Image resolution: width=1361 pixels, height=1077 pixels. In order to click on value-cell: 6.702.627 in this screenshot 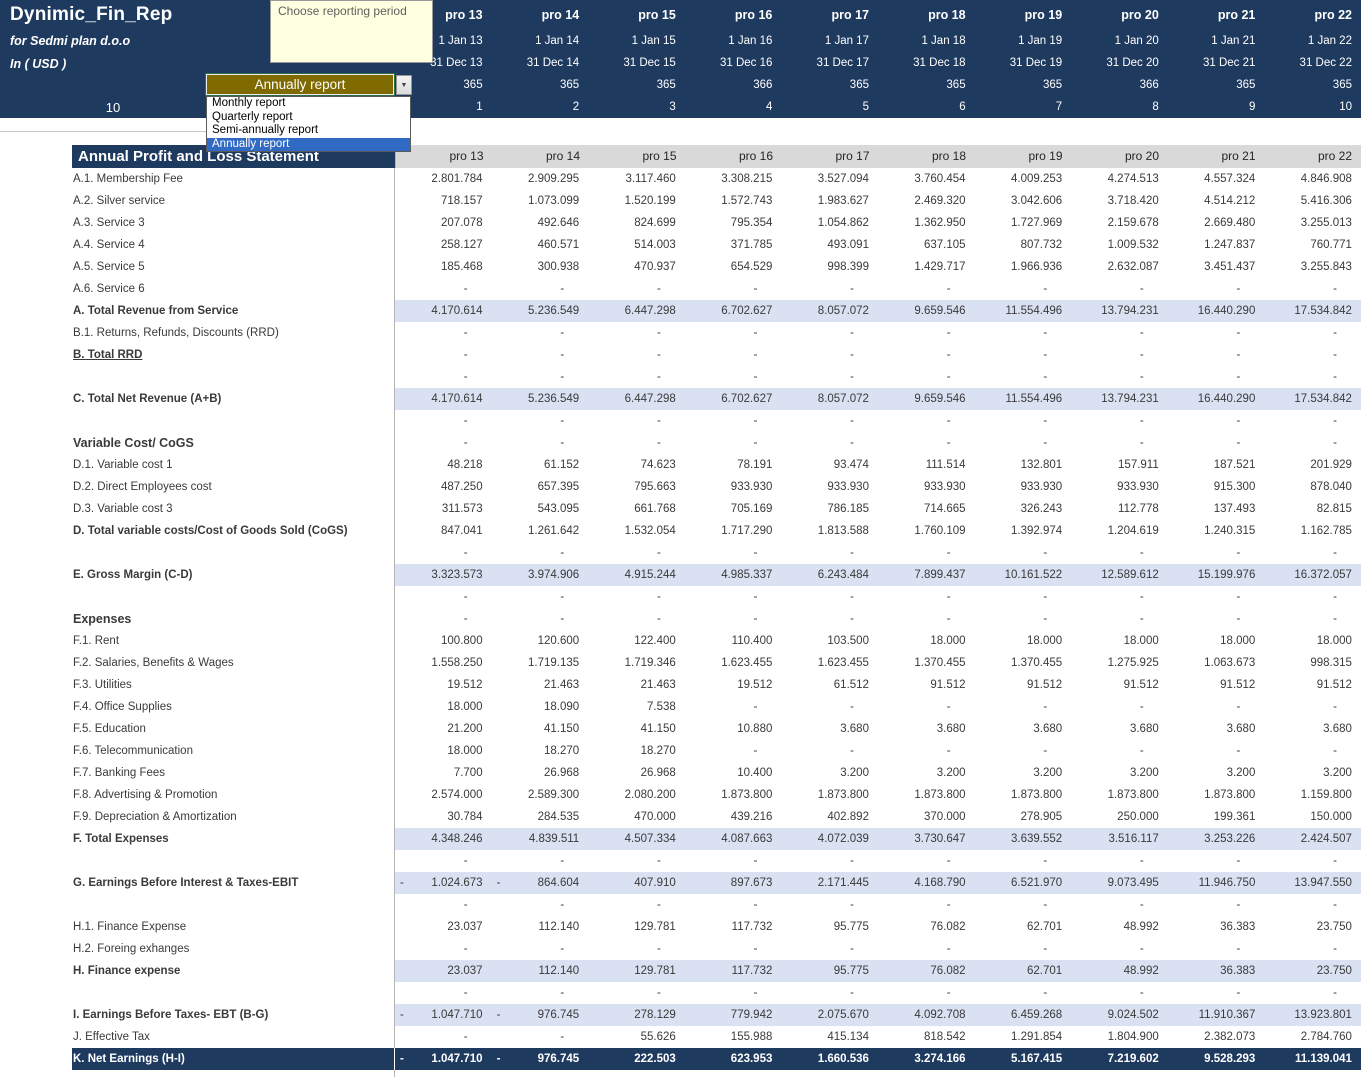, I will do `click(733, 399)`.